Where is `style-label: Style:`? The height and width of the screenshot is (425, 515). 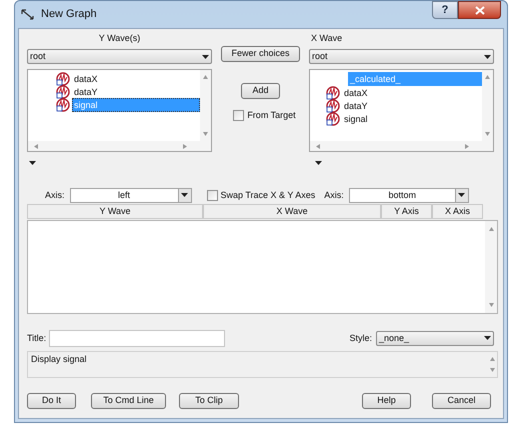 style-label: Style: is located at coordinates (360, 338).